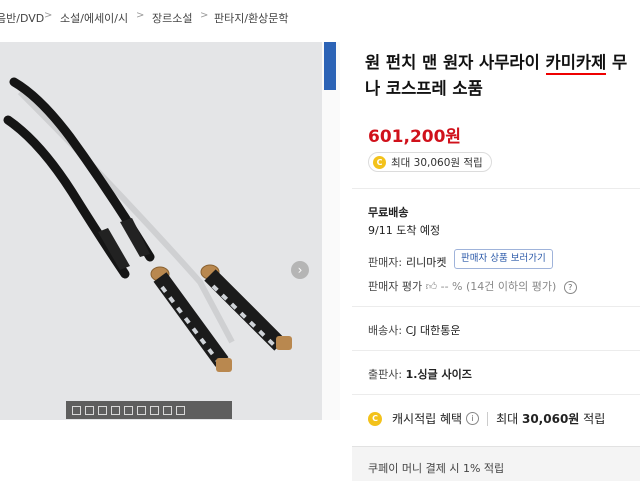 This screenshot has width=640, height=481. I want to click on cash-label: 캐시적립 혜택, so click(427, 419).